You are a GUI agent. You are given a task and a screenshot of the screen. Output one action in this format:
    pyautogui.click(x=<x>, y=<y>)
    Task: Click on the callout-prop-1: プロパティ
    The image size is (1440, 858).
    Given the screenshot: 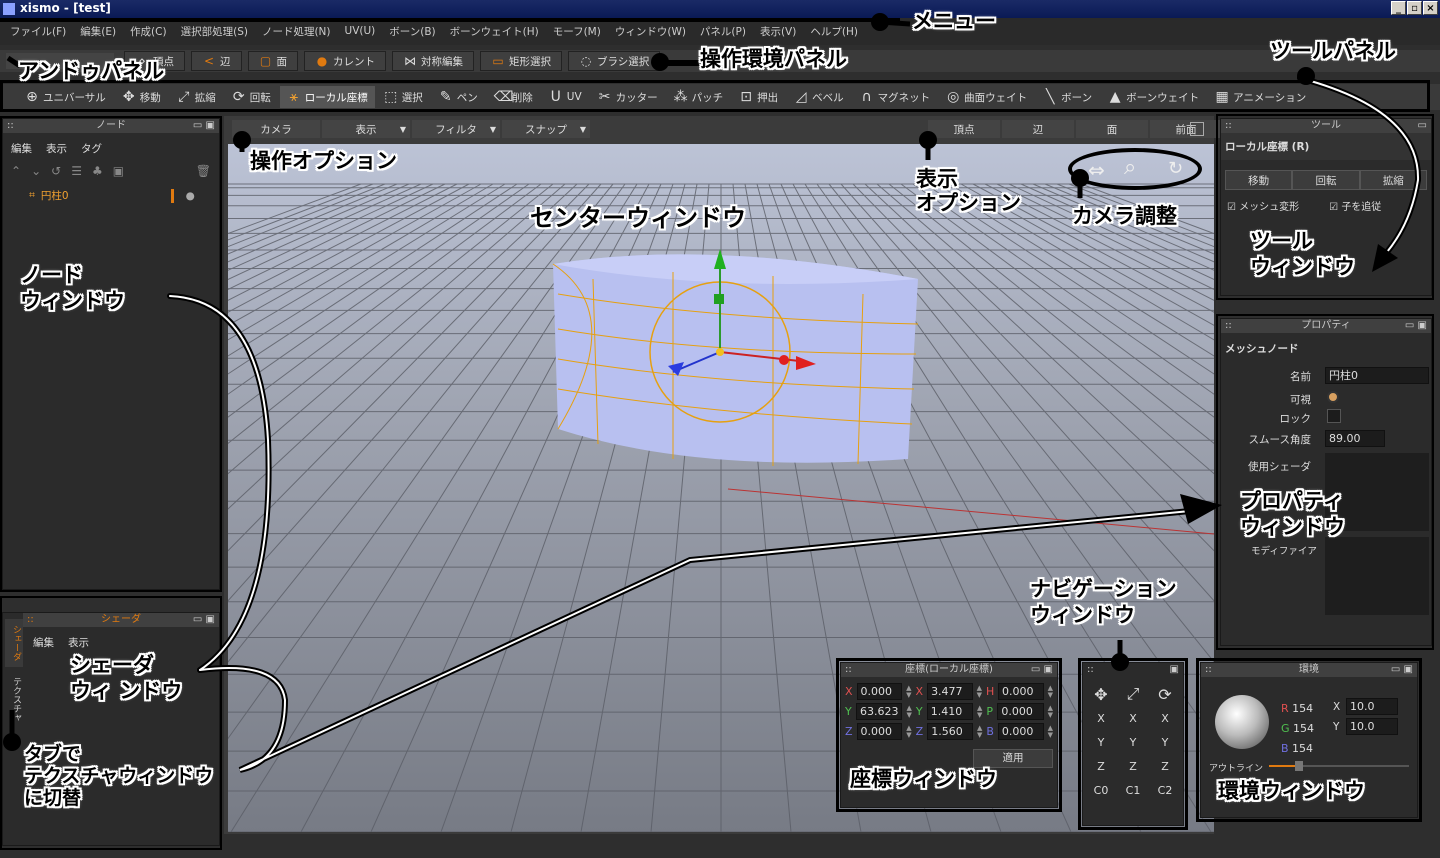 What is the action you would take?
    pyautogui.click(x=1292, y=501)
    